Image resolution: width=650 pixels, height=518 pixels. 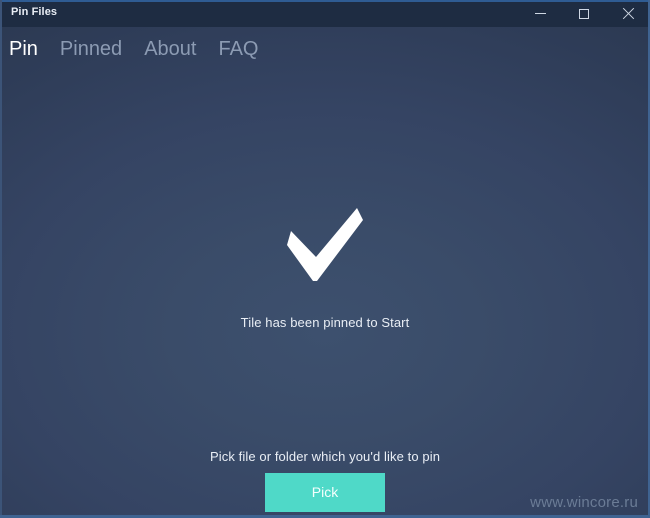 I want to click on minimize-icon, so click(x=540, y=13).